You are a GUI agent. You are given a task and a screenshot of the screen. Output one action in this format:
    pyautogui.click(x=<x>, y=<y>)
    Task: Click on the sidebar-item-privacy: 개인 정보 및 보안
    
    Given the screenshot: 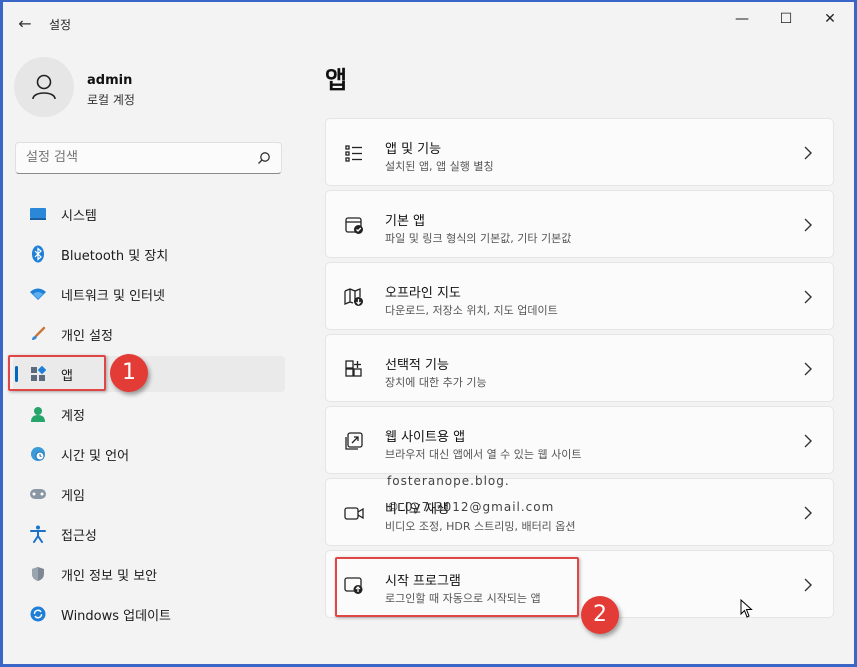 What is the action you would take?
    pyautogui.click(x=149, y=574)
    